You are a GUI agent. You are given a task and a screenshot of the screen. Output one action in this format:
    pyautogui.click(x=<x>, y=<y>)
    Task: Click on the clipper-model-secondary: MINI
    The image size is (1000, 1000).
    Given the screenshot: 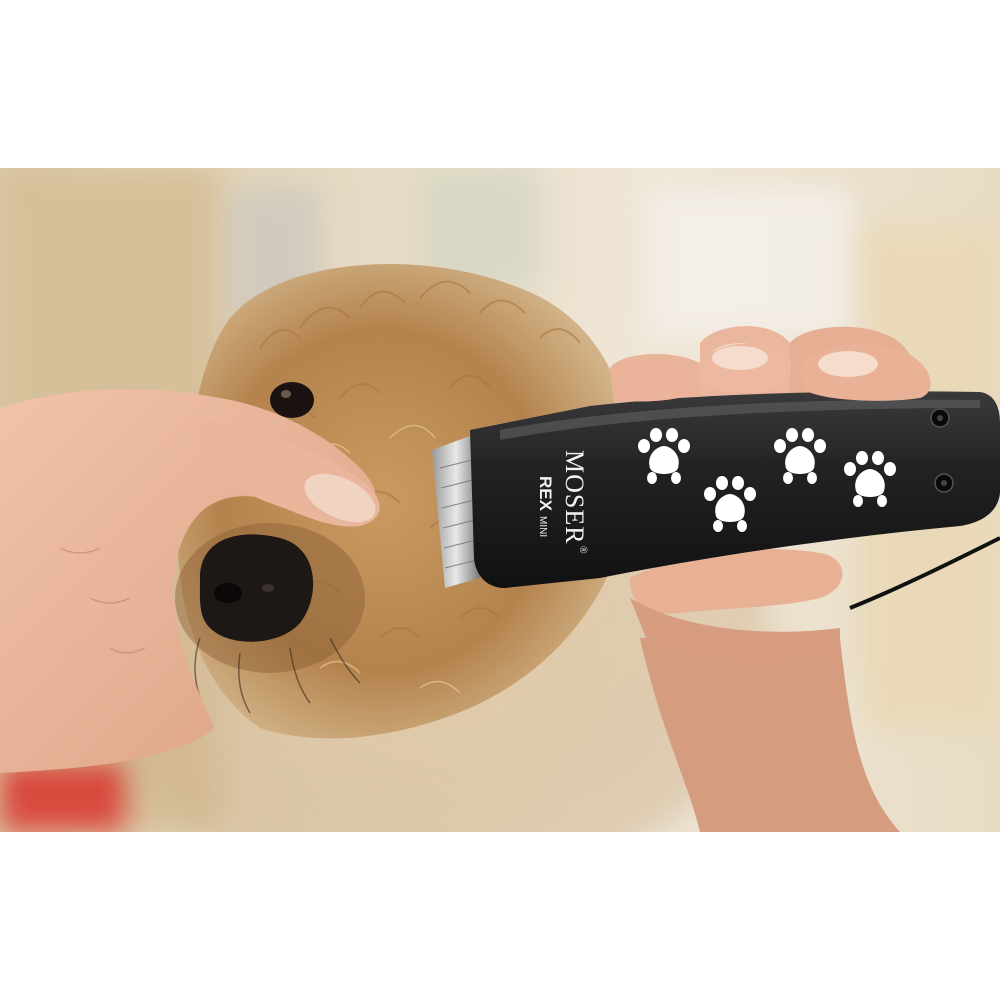 What is the action you would take?
    pyautogui.click(x=542, y=526)
    